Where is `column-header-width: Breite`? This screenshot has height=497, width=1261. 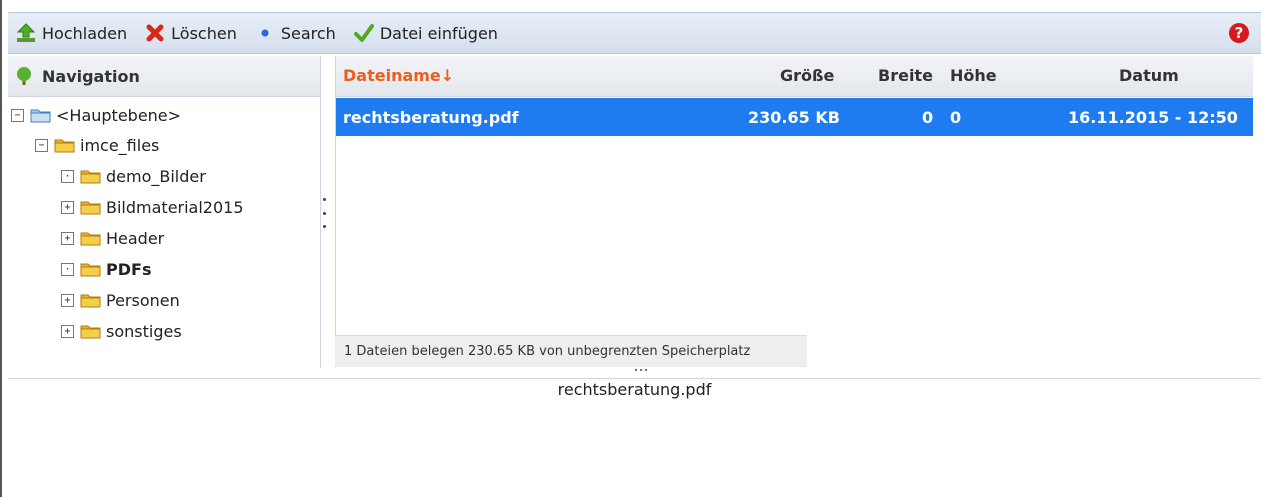
column-header-width: Breite is located at coordinates (905, 75).